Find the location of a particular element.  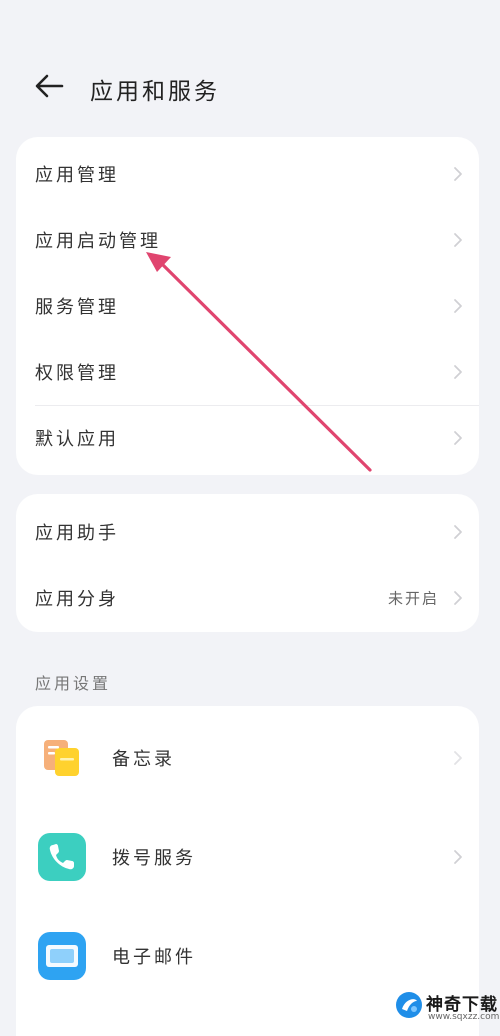

permission-management-item: 权限管理 is located at coordinates (247, 372).